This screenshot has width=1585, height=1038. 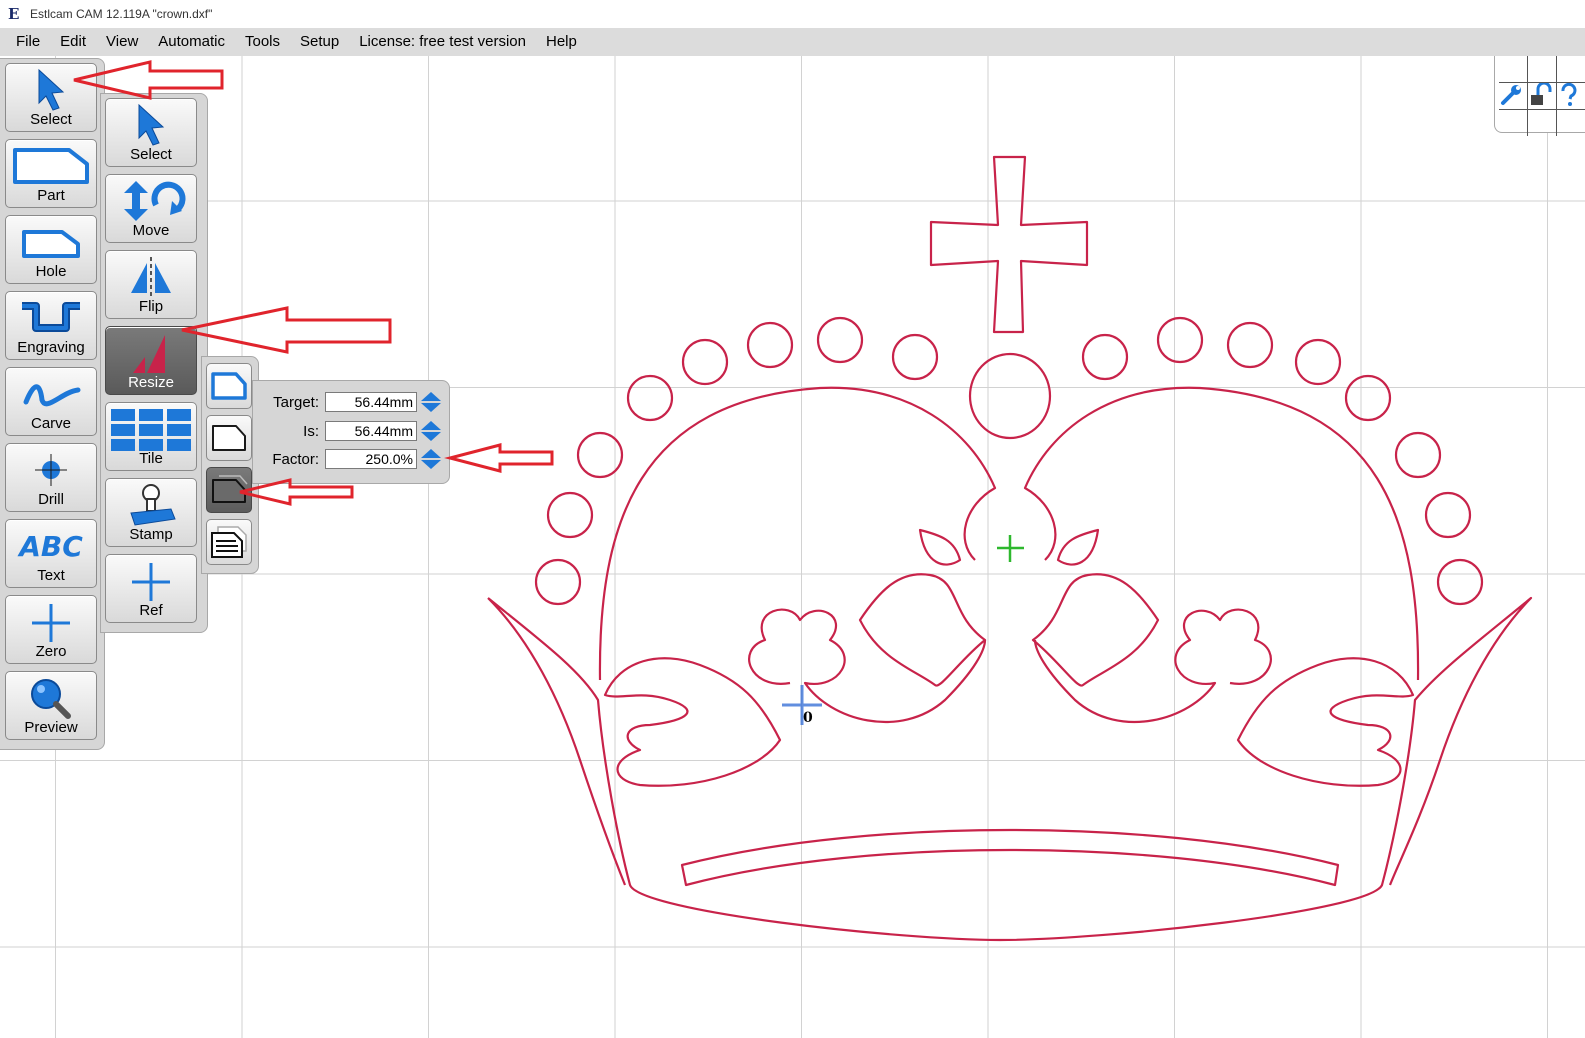 I want to click on blue-shape-icon, so click(x=229, y=386).